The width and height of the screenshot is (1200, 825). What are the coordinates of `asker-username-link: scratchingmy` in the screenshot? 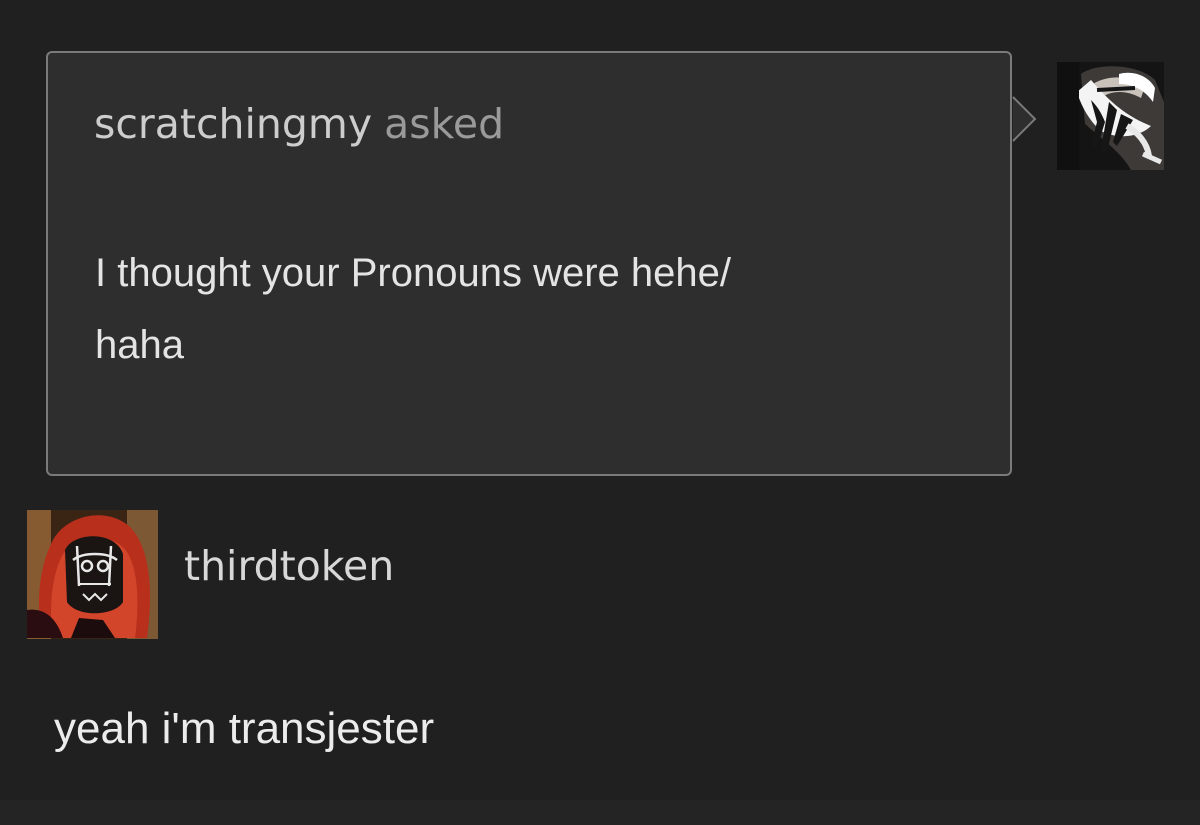 It's located at (233, 124).